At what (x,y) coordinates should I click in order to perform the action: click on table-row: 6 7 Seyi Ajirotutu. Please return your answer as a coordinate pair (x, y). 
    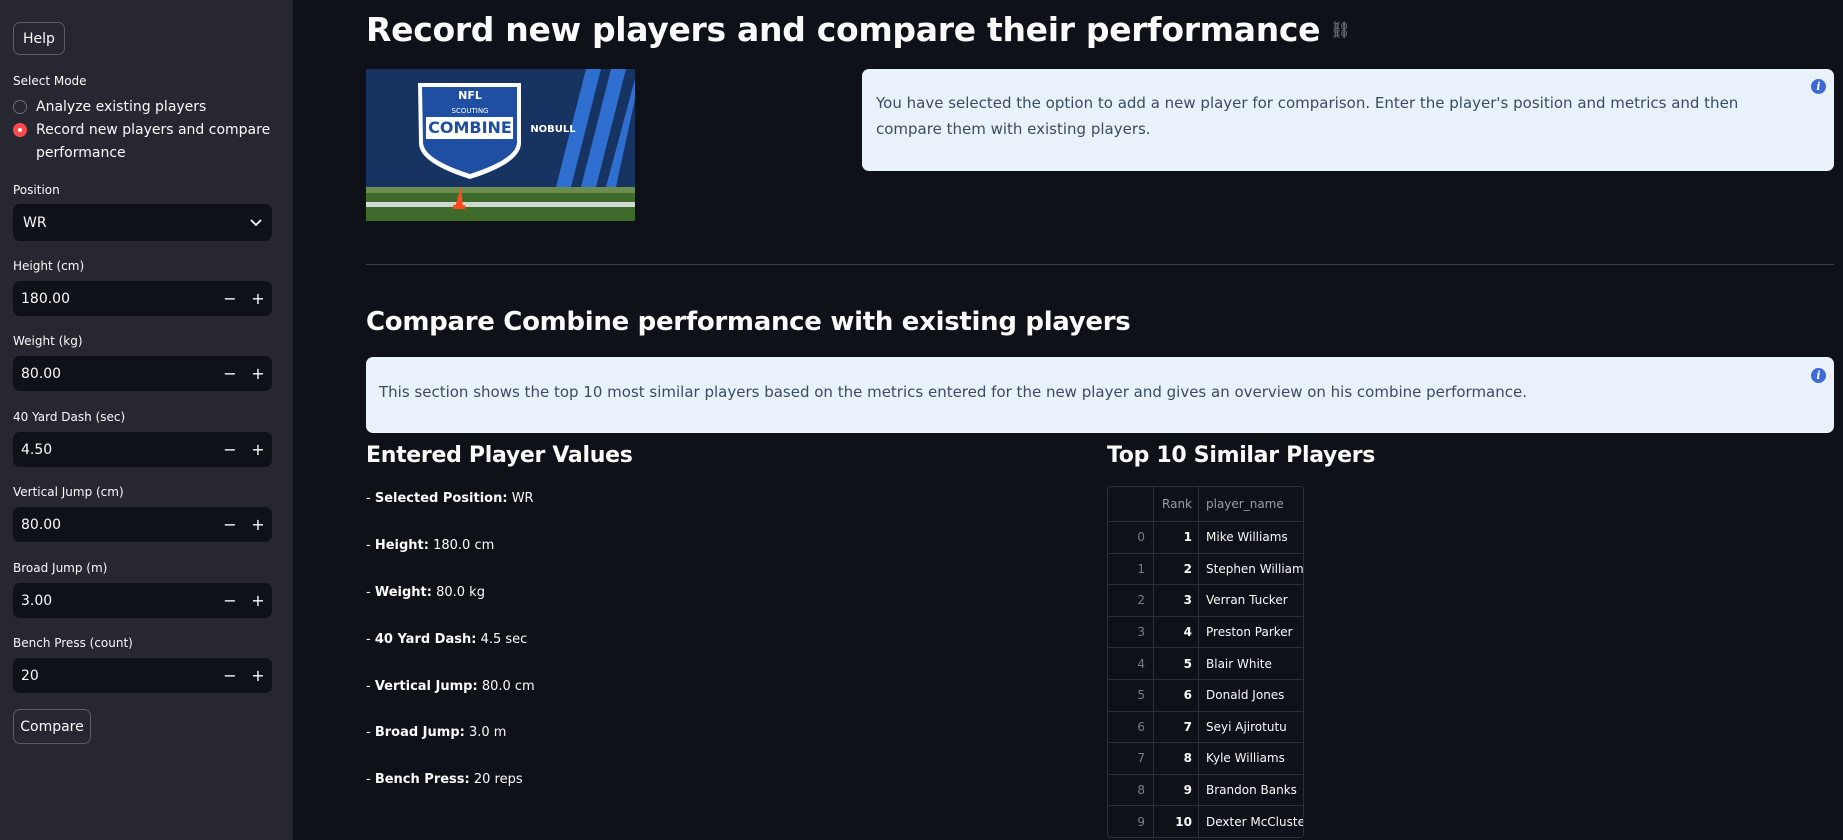
    Looking at the image, I should click on (1205, 726).